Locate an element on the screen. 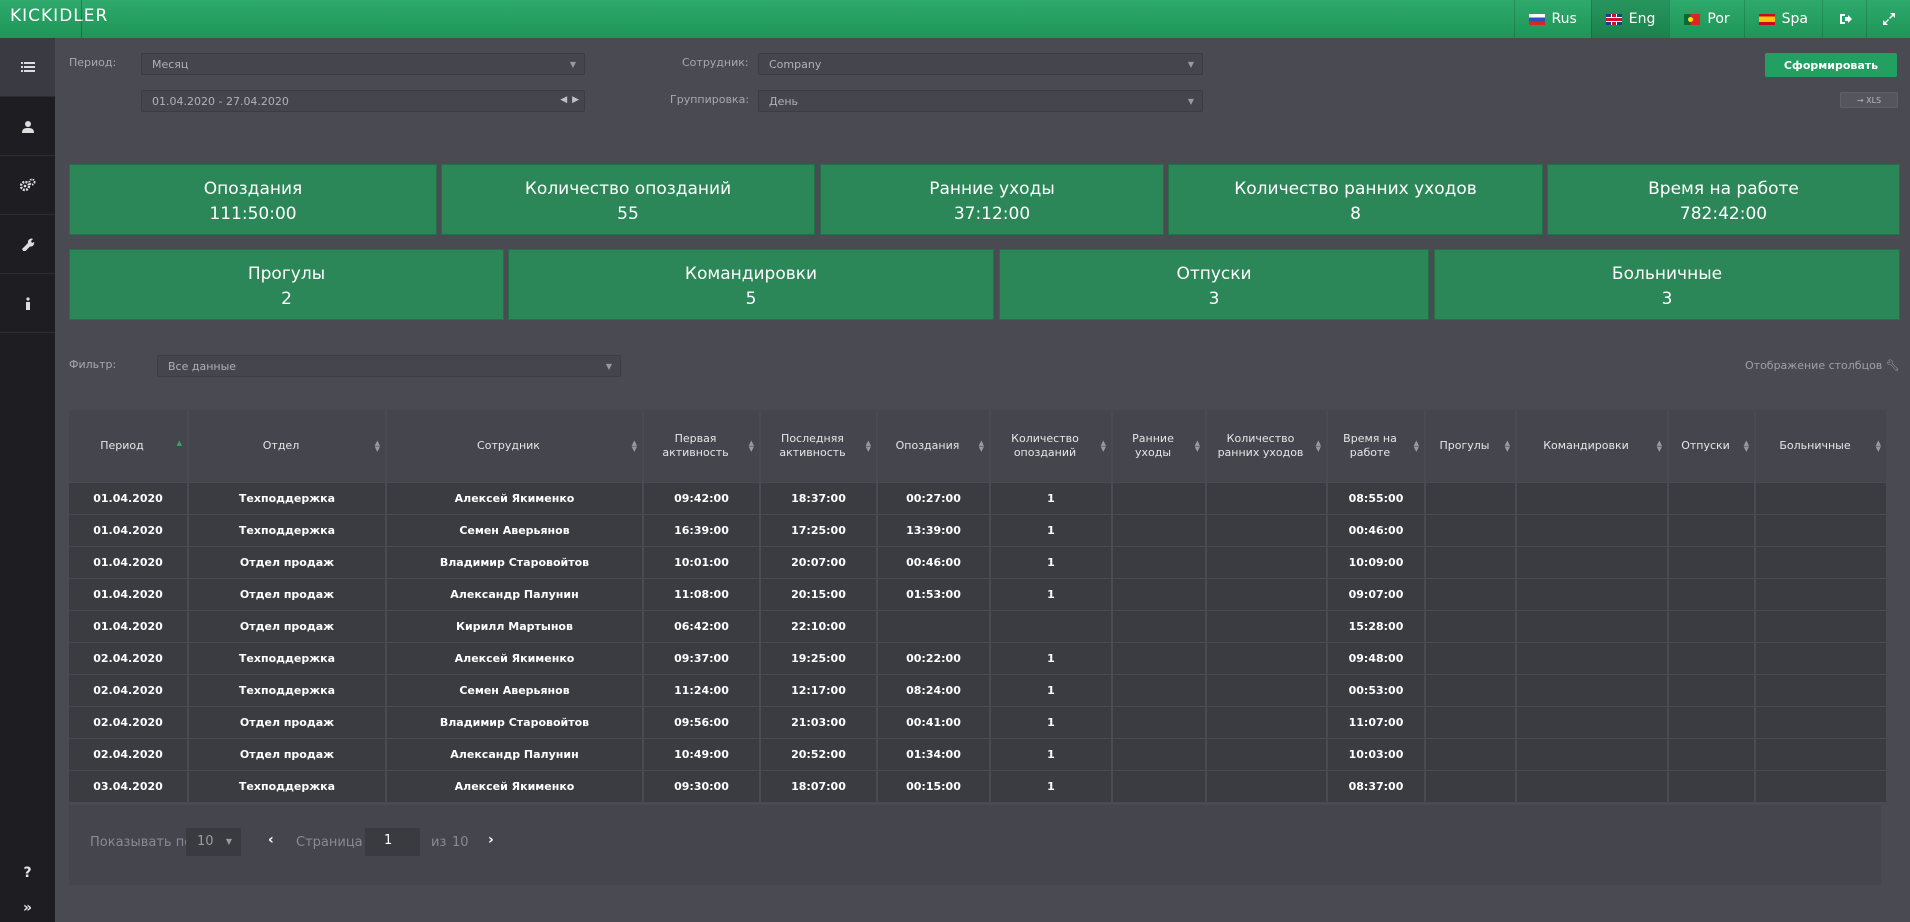 This screenshot has width=1910, height=922. column-header: Время на работе ▲ ▼ is located at coordinates (1376, 446).